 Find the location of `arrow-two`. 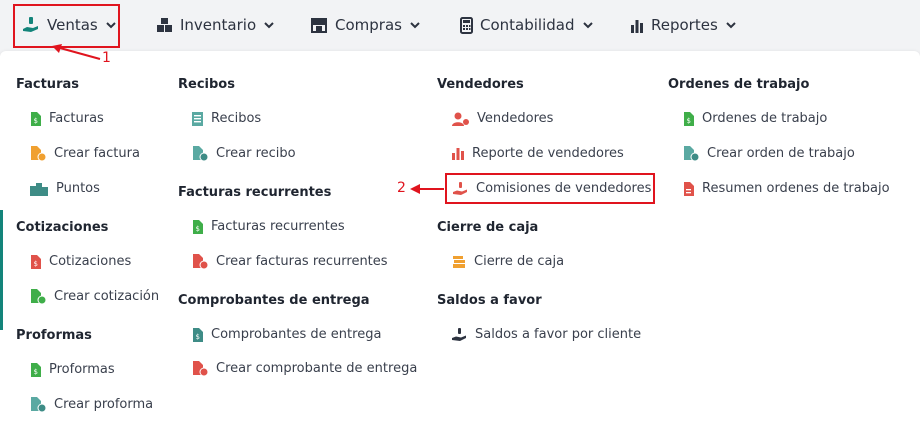

arrow-two is located at coordinates (427, 189).